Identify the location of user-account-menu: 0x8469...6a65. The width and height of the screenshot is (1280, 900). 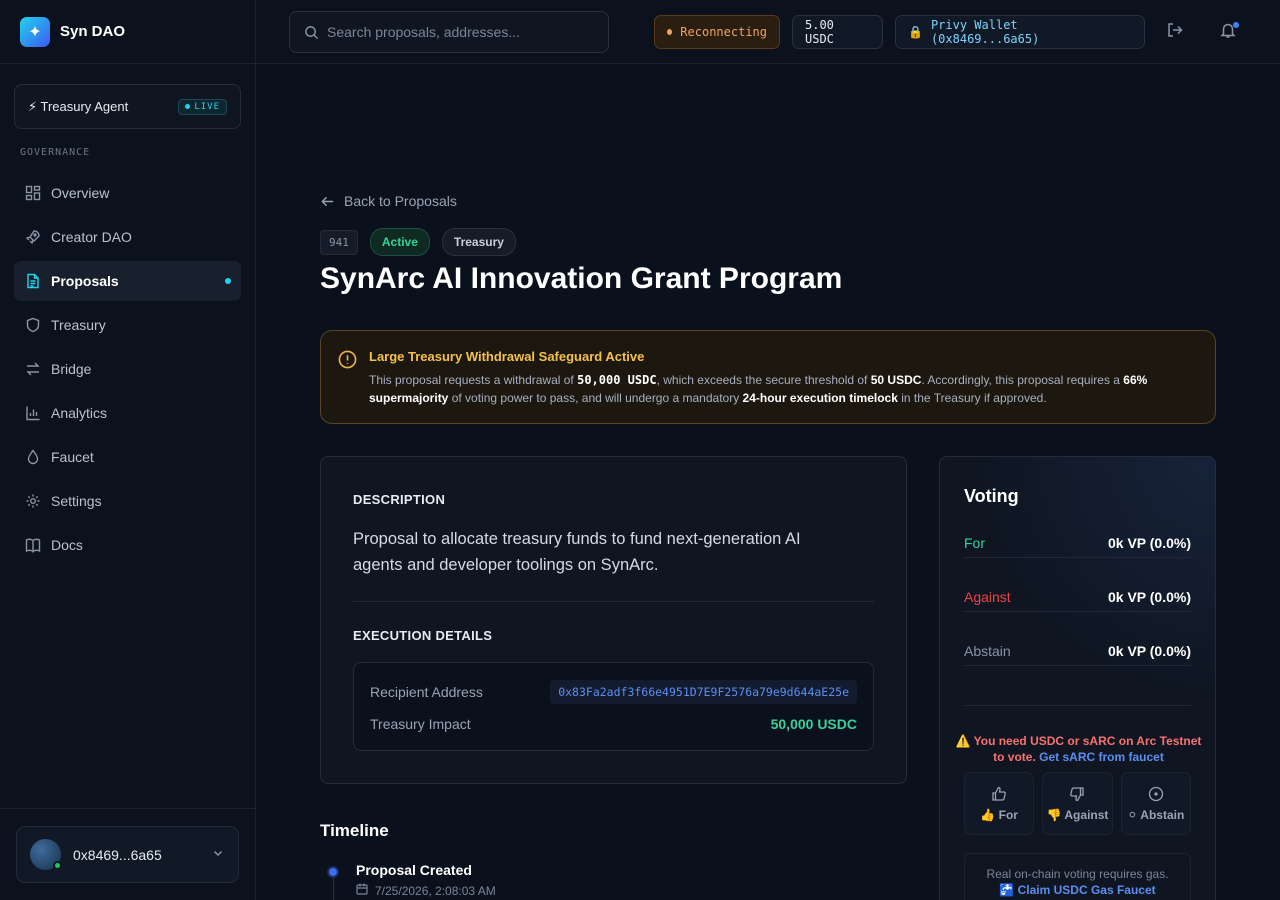
(127, 854).